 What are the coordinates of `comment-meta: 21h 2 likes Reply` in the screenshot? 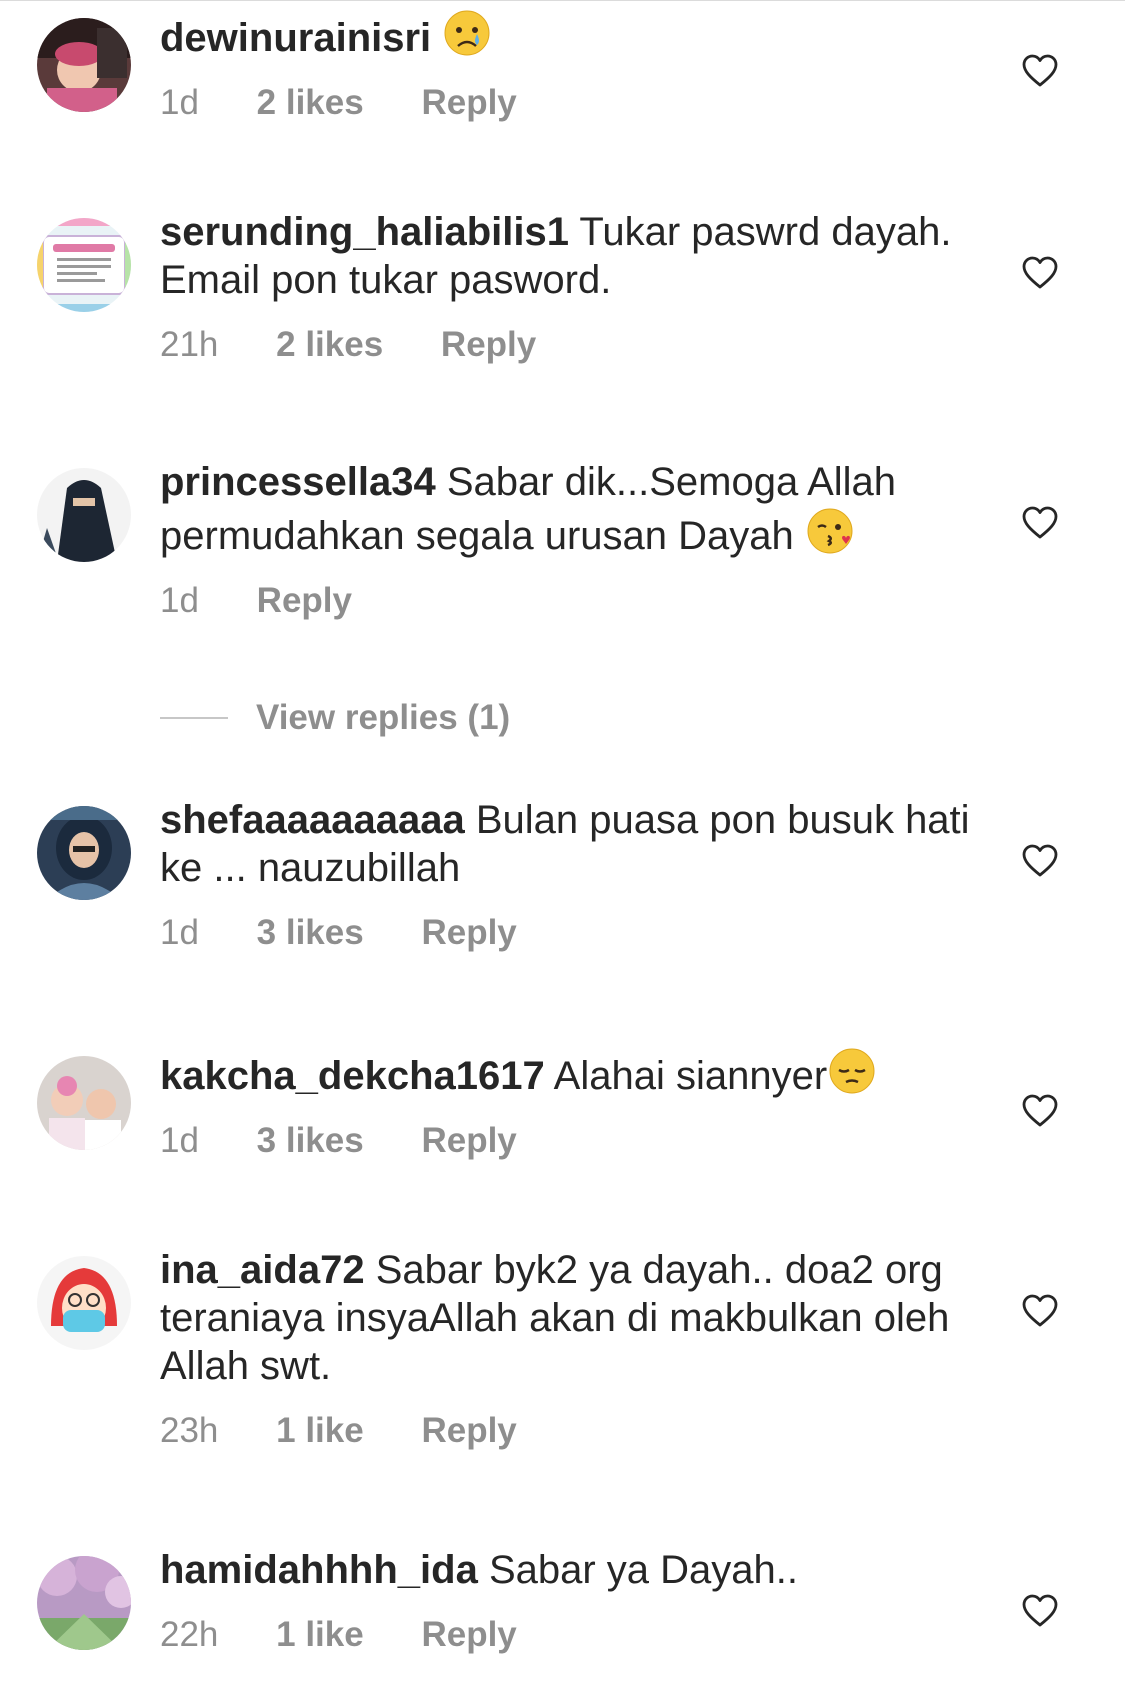 It's located at (570, 345).